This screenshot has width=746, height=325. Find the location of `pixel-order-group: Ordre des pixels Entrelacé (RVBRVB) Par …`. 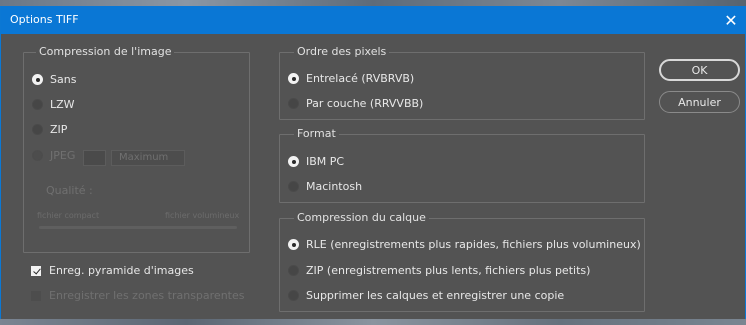

pixel-order-group: Ordre des pixels Entrelacé (RVBRVB) Par … is located at coordinates (462, 82).